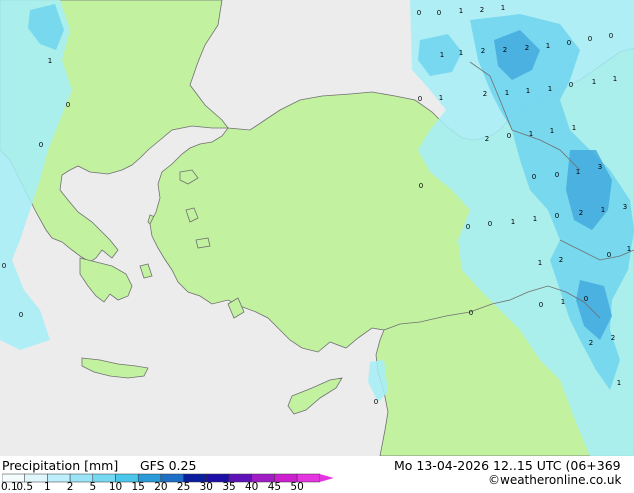  Describe the element at coordinates (297, 487) in the screenshot. I see `legend-tick-label: 50` at that location.